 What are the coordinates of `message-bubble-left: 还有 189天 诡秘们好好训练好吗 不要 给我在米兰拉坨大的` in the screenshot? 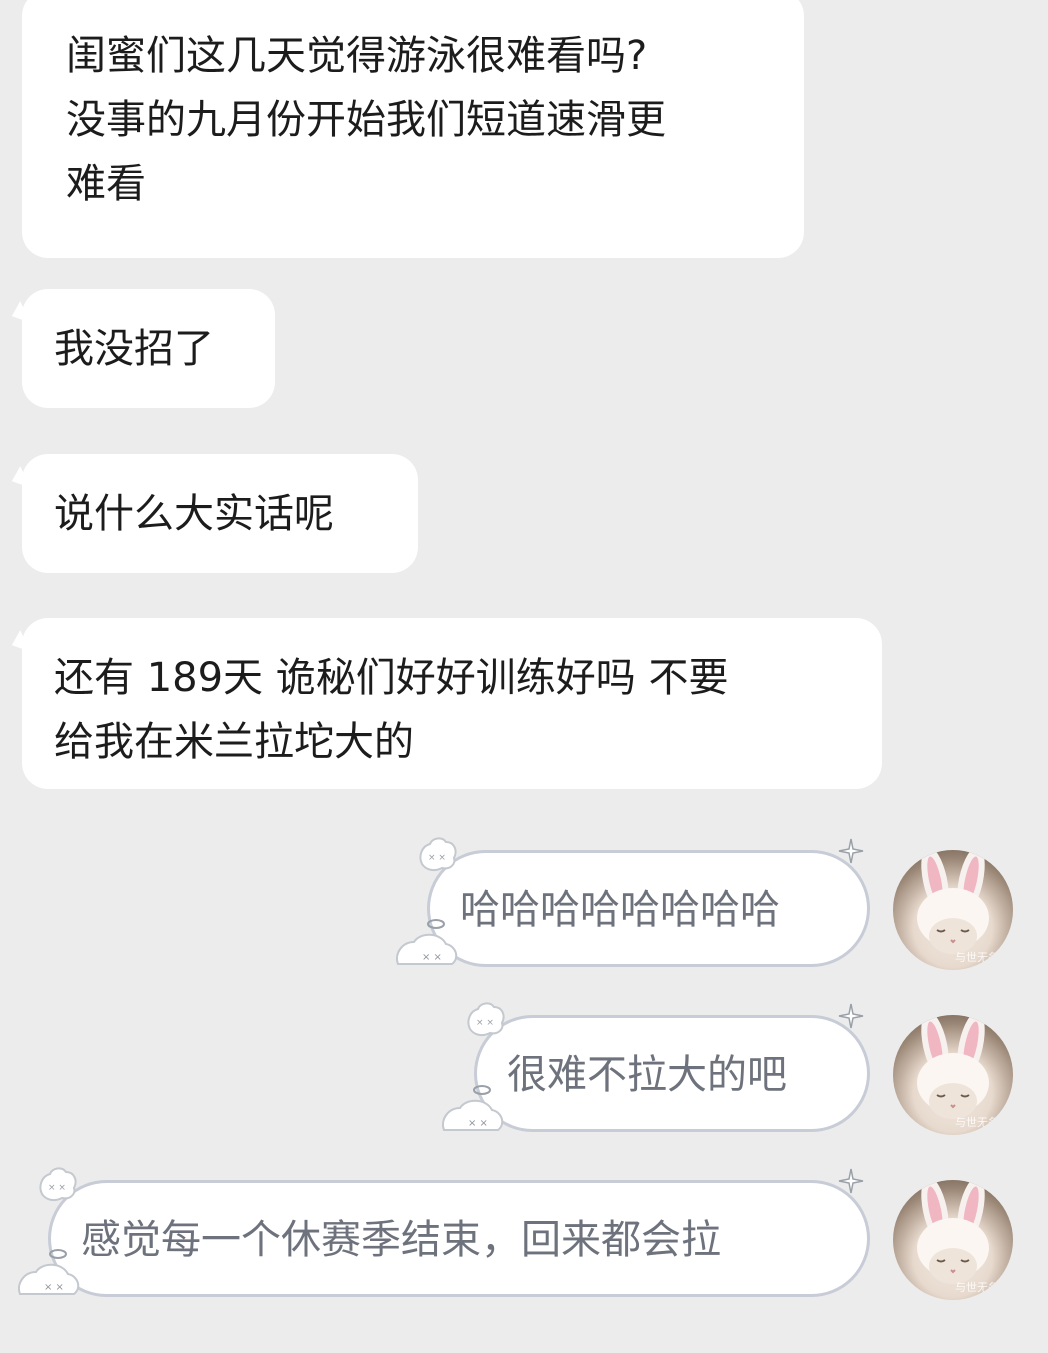 It's located at (444, 703).